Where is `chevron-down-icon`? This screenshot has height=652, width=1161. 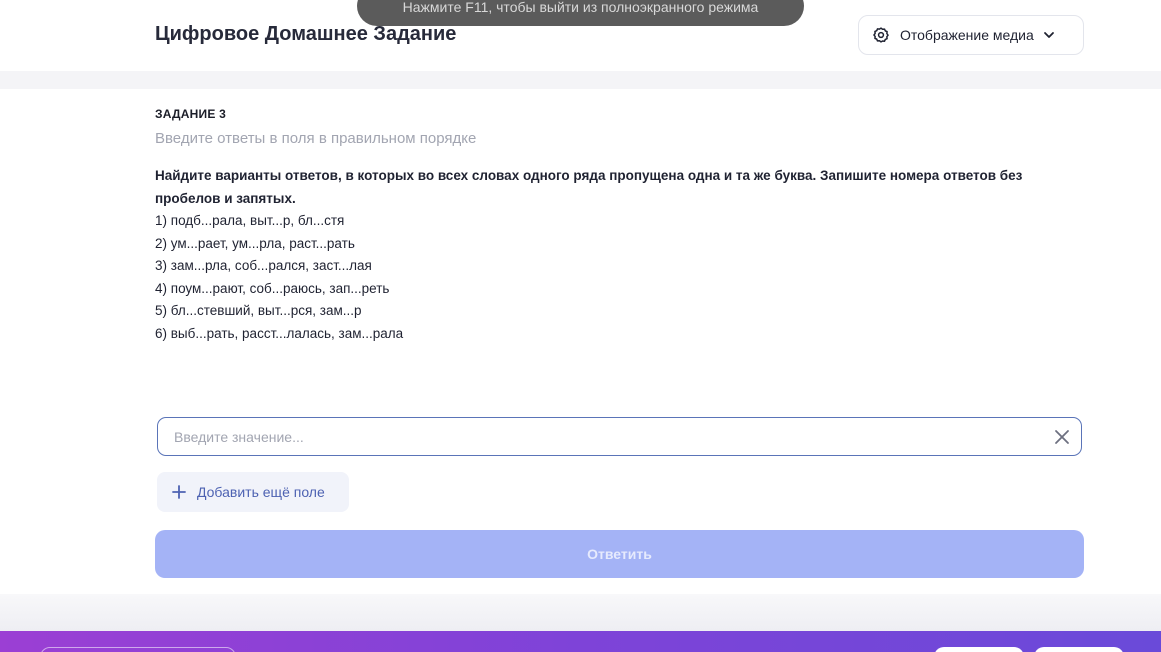 chevron-down-icon is located at coordinates (1049, 35).